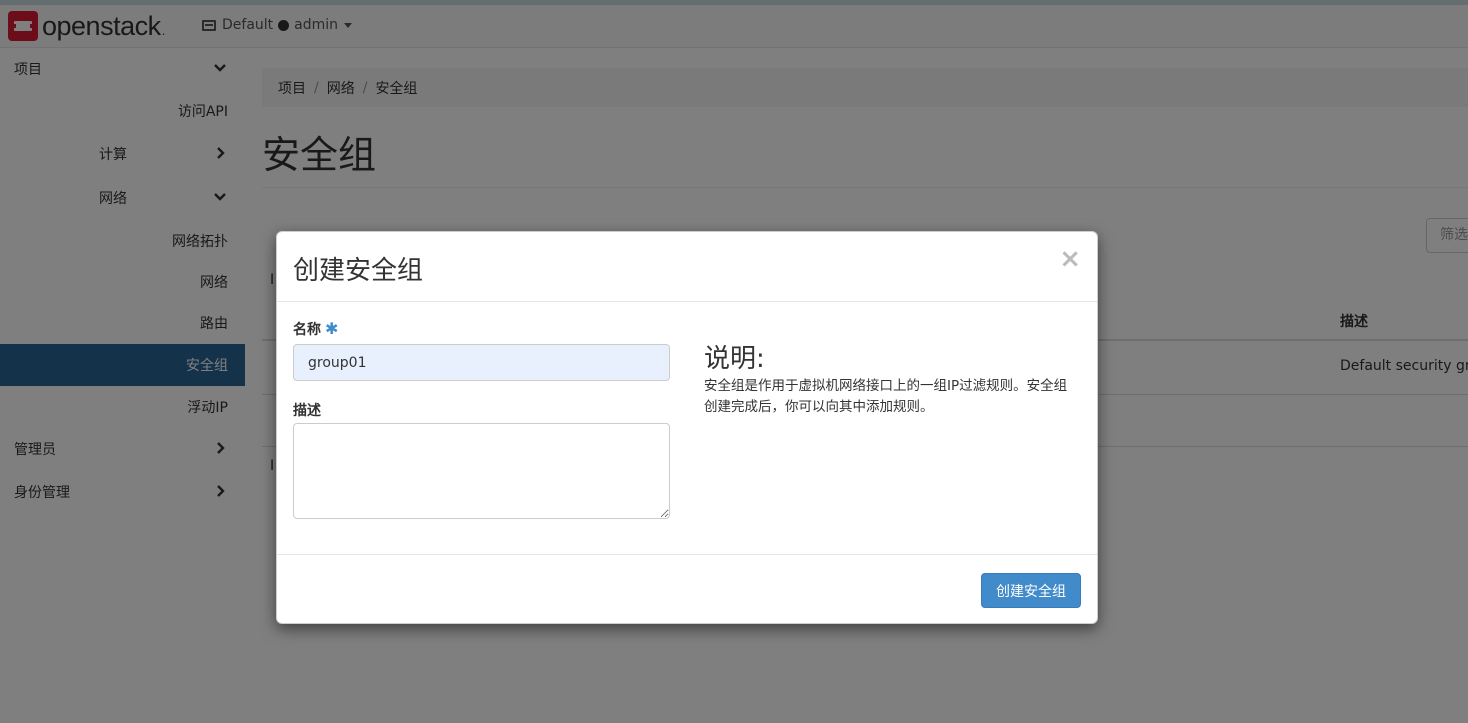  What do you see at coordinates (481, 471) in the screenshot?
I see `description-textarea` at bounding box center [481, 471].